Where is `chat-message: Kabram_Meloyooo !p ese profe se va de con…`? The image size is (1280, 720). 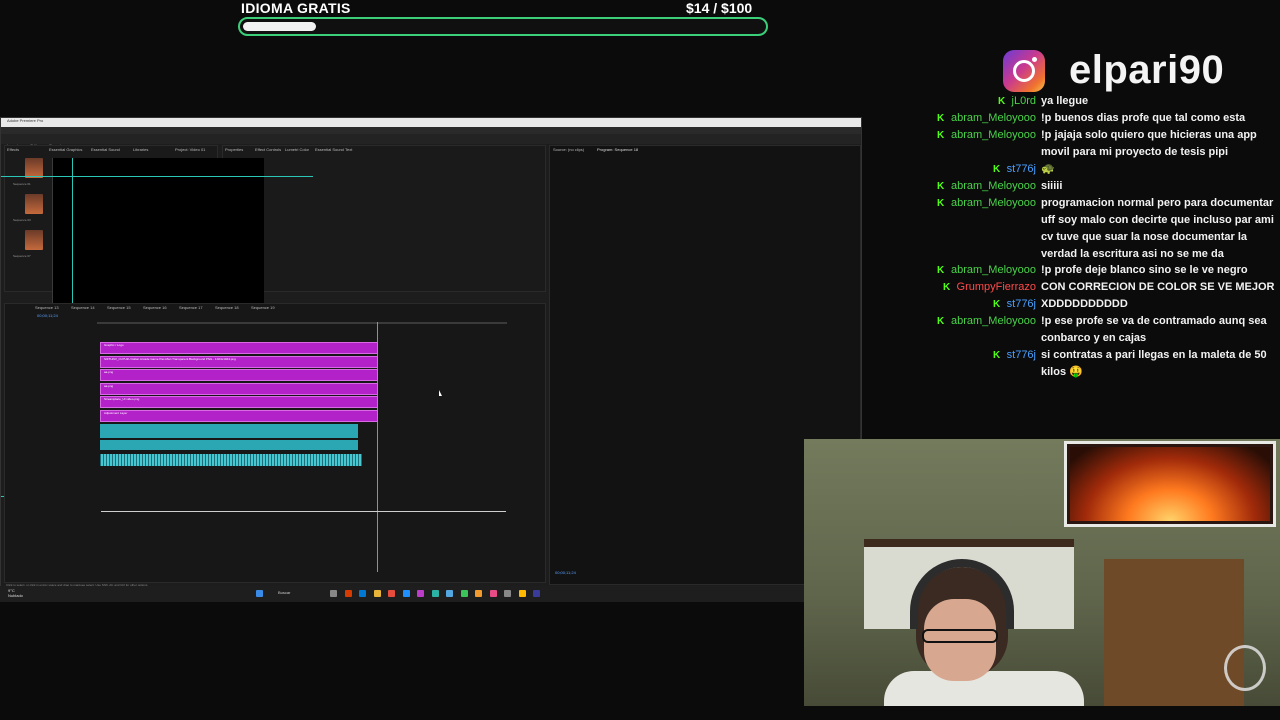
chat-message: Kabram_Meloyooo !p ese profe se va de con… is located at coordinates (1100, 330).